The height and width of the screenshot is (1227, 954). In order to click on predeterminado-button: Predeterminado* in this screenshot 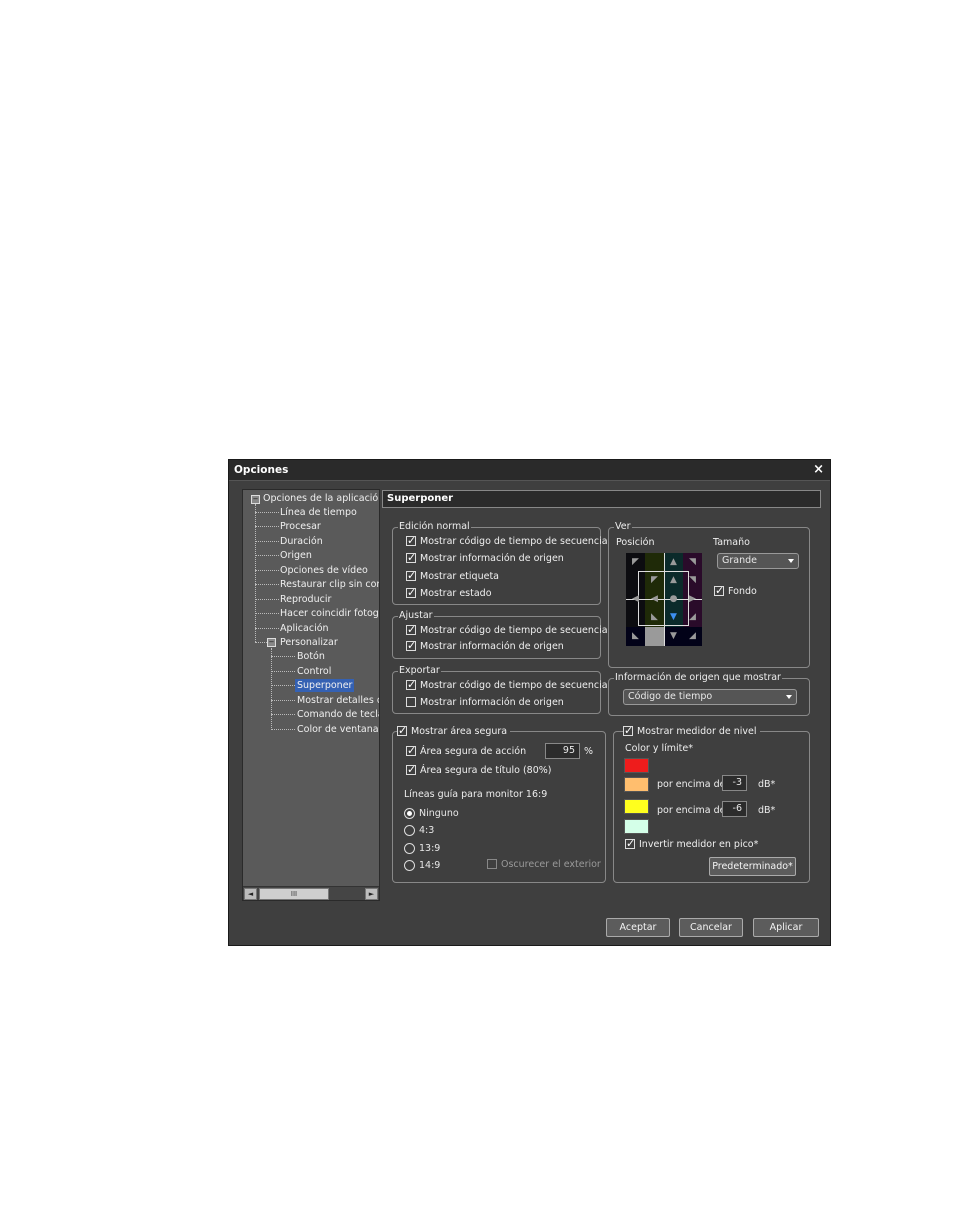, I will do `click(752, 866)`.